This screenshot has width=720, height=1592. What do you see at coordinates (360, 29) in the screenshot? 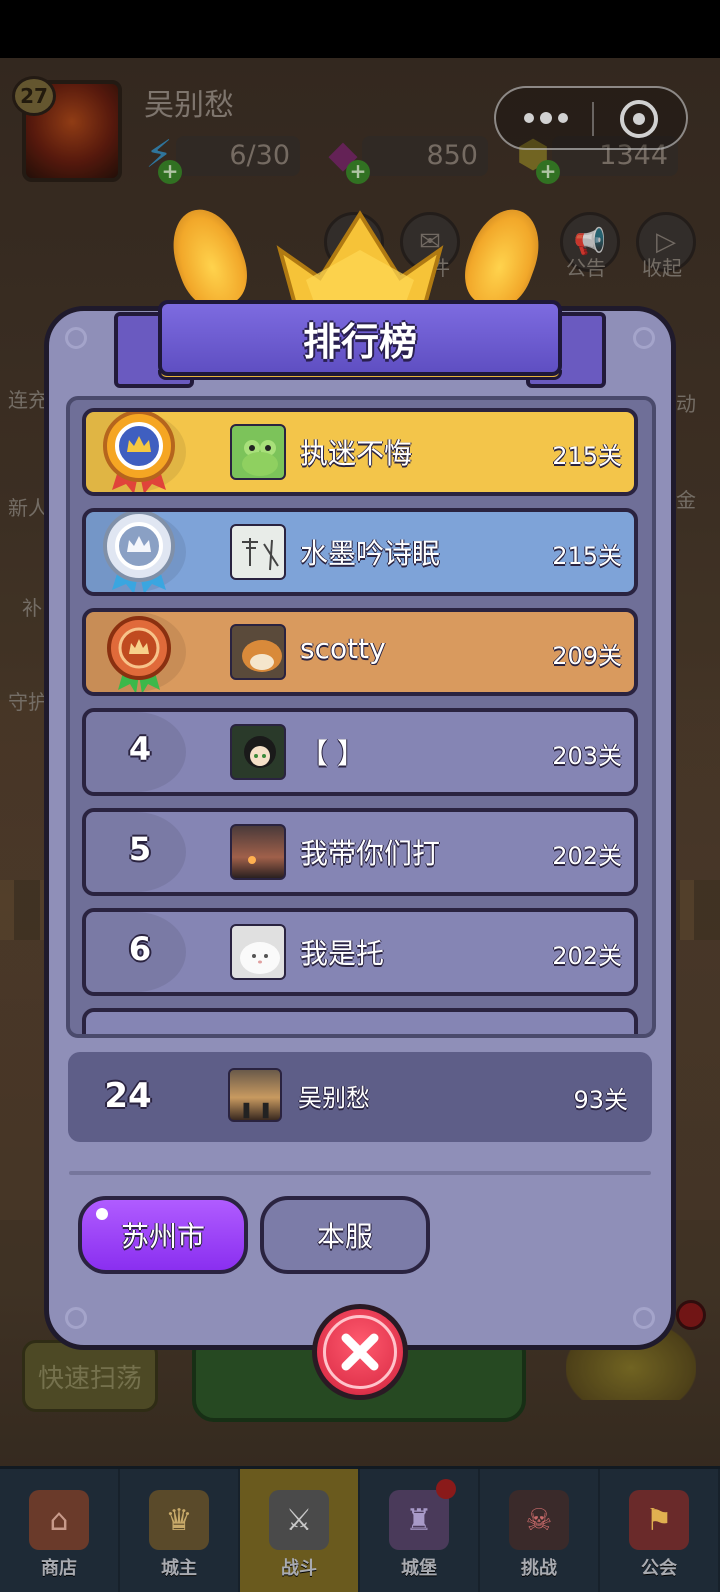
I see `status-bar` at bounding box center [360, 29].